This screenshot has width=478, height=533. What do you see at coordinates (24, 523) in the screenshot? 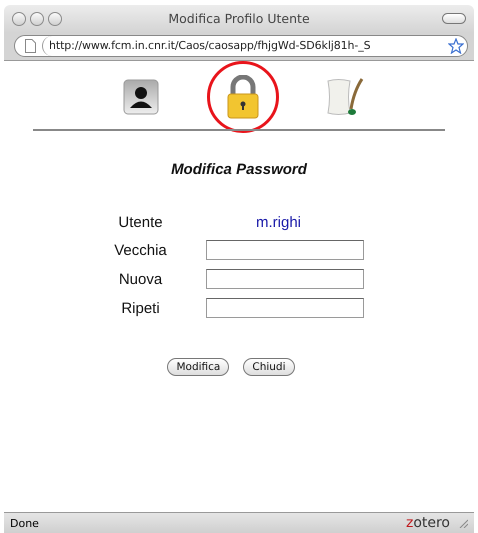
I see `status-text: Done` at bounding box center [24, 523].